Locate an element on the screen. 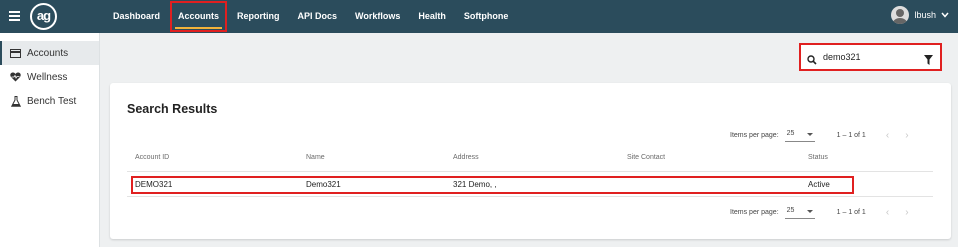 The image size is (958, 247). header-divider is located at coordinates (530, 171).